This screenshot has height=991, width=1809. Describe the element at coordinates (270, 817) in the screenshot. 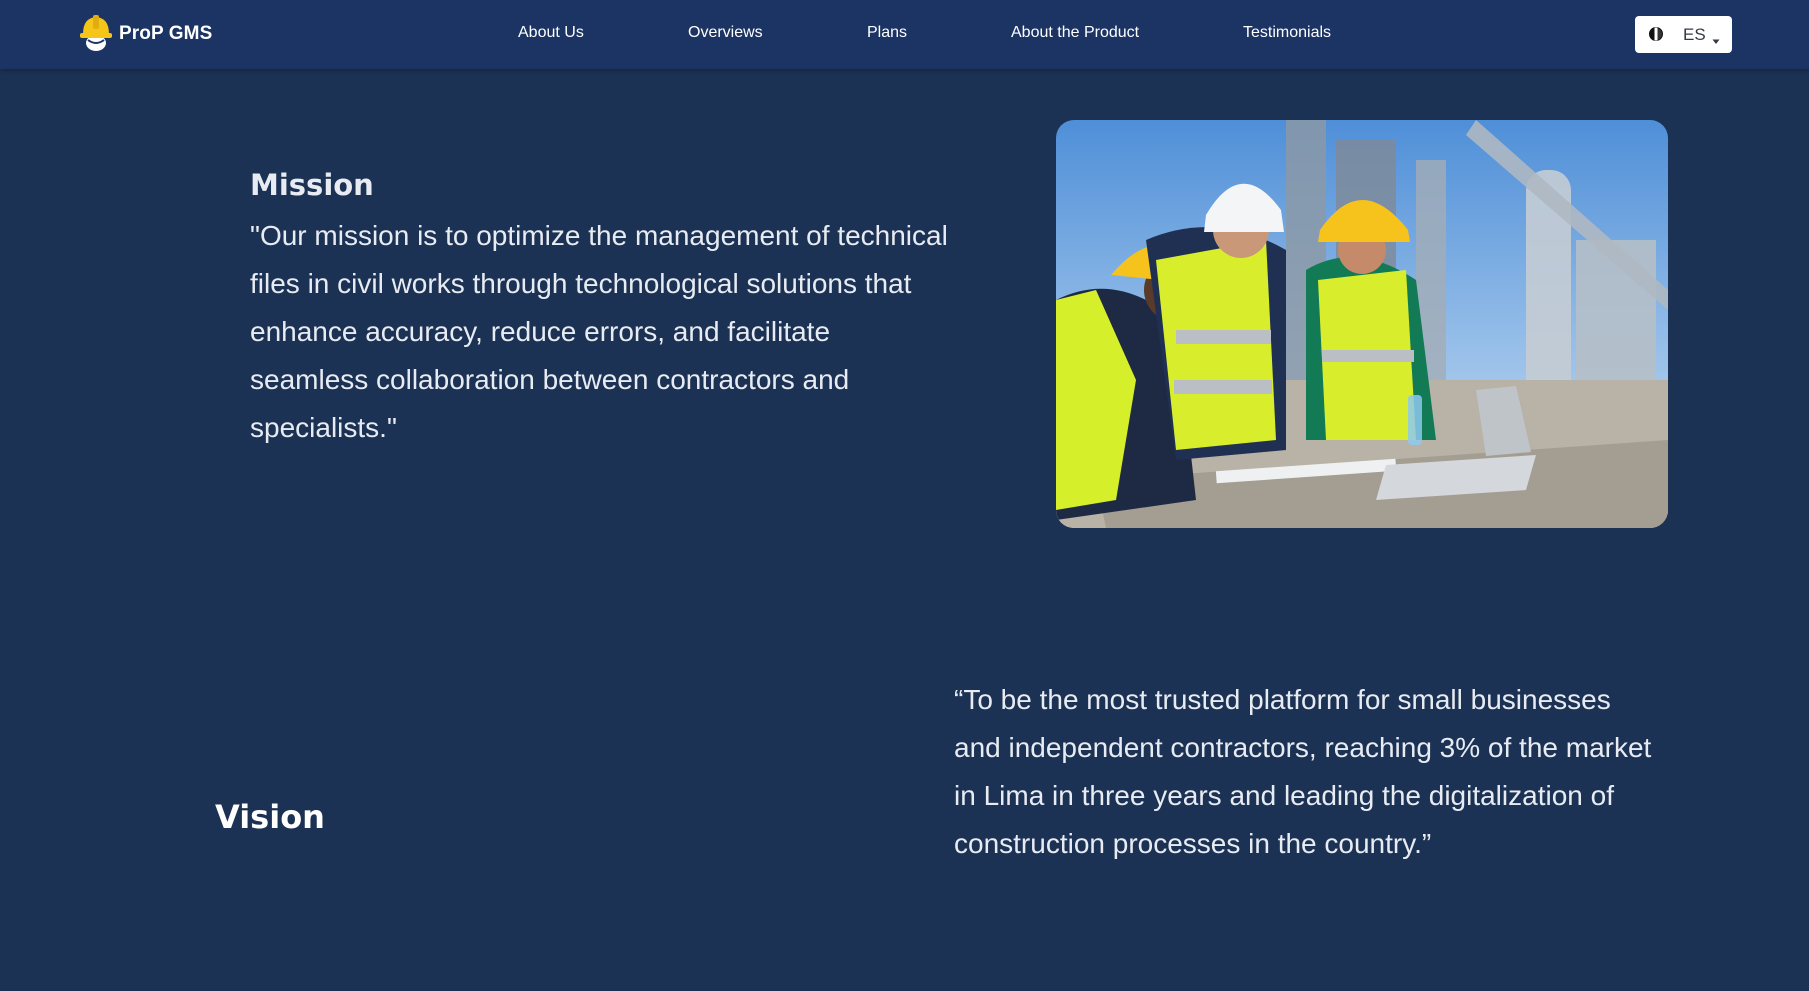

I see `vision-heading: Vision` at that location.